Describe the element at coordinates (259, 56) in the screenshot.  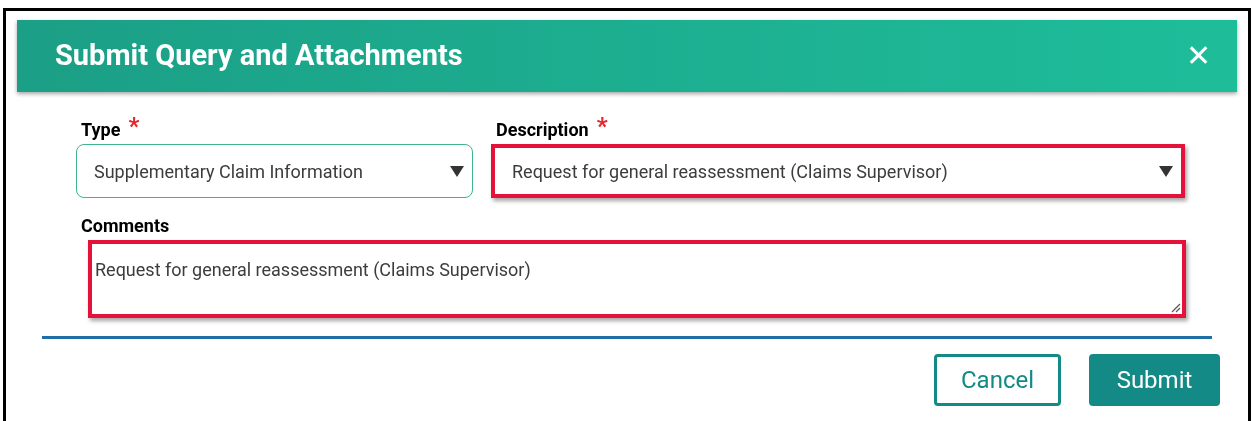
I see `dialog-title: Submit Query and Attachments` at that location.